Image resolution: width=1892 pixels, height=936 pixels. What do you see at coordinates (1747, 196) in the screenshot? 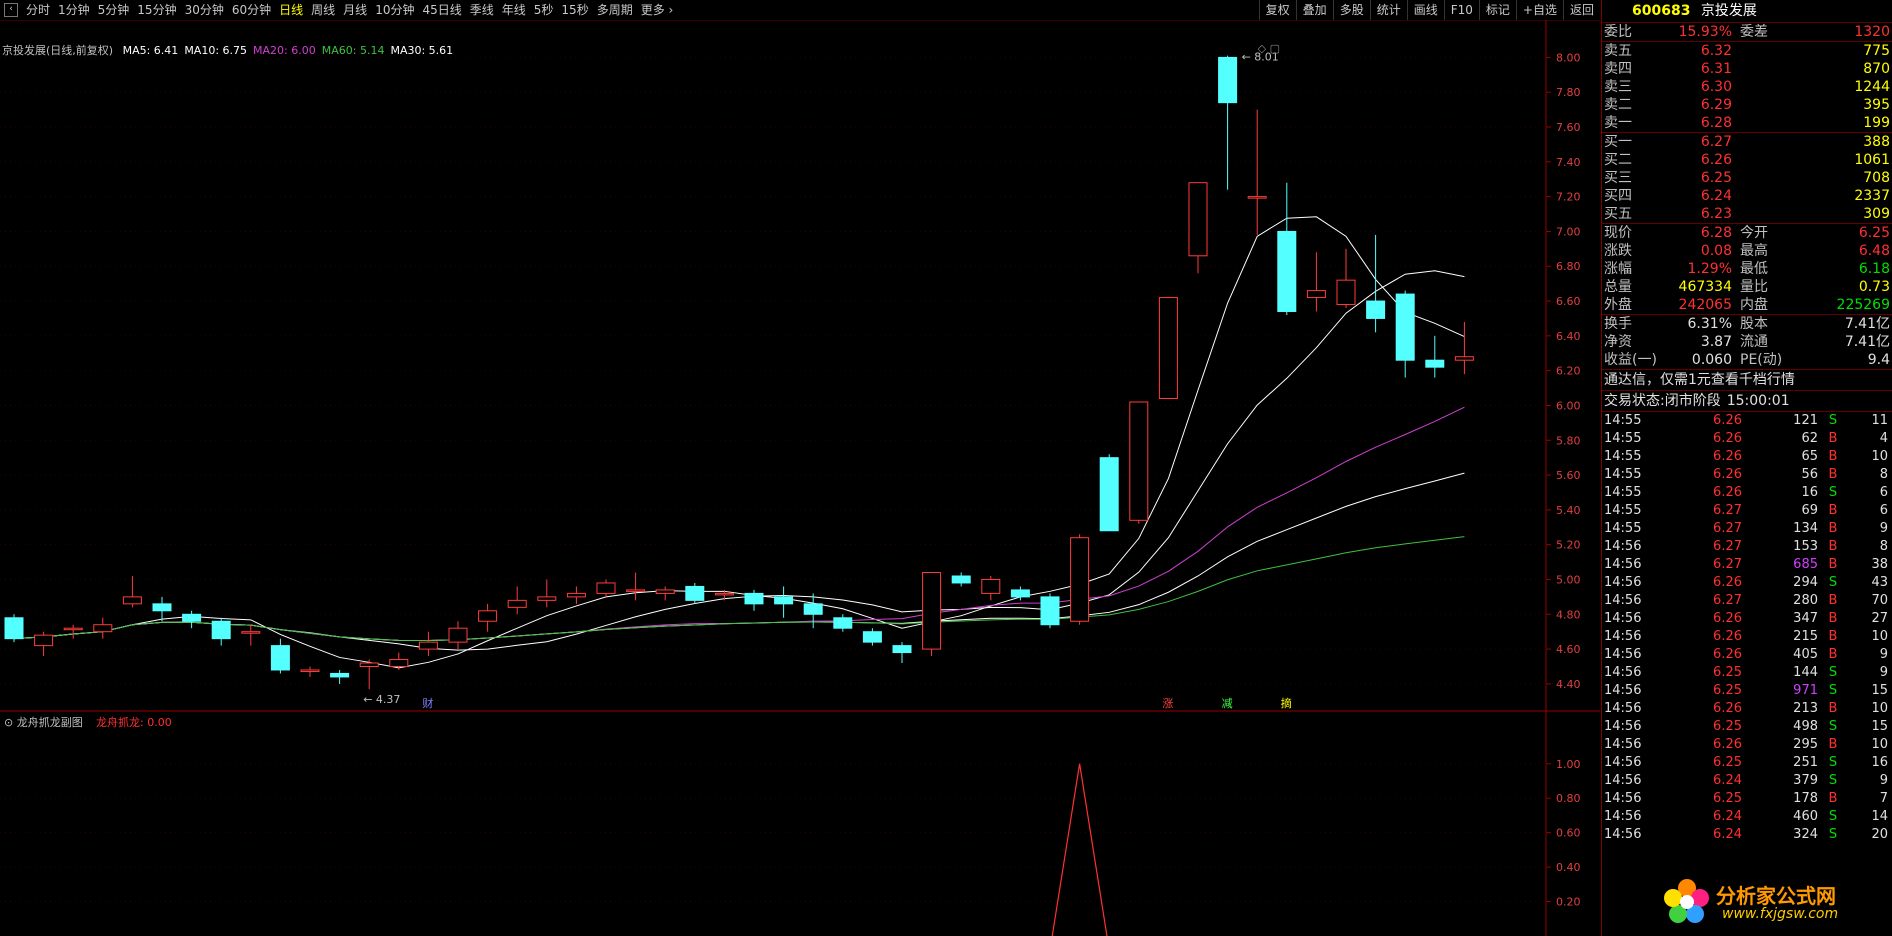
I see `bids-row-3: 买四 6.24 2337` at bounding box center [1747, 196].